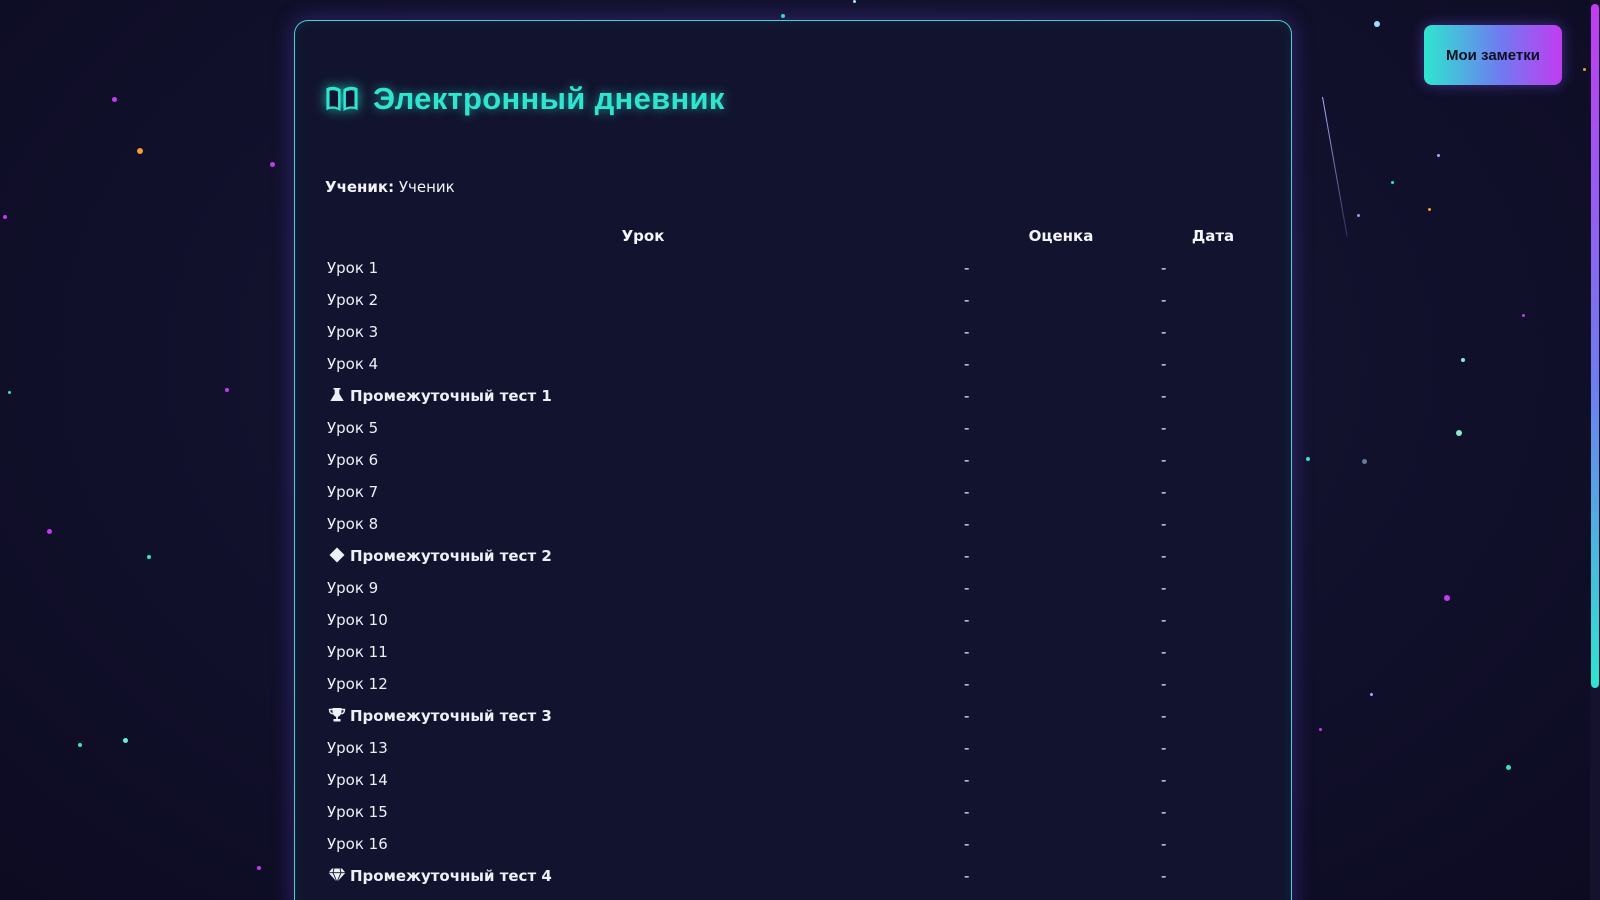 The height and width of the screenshot is (900, 1600). I want to click on lesson-name: Урок 1, so click(353, 268).